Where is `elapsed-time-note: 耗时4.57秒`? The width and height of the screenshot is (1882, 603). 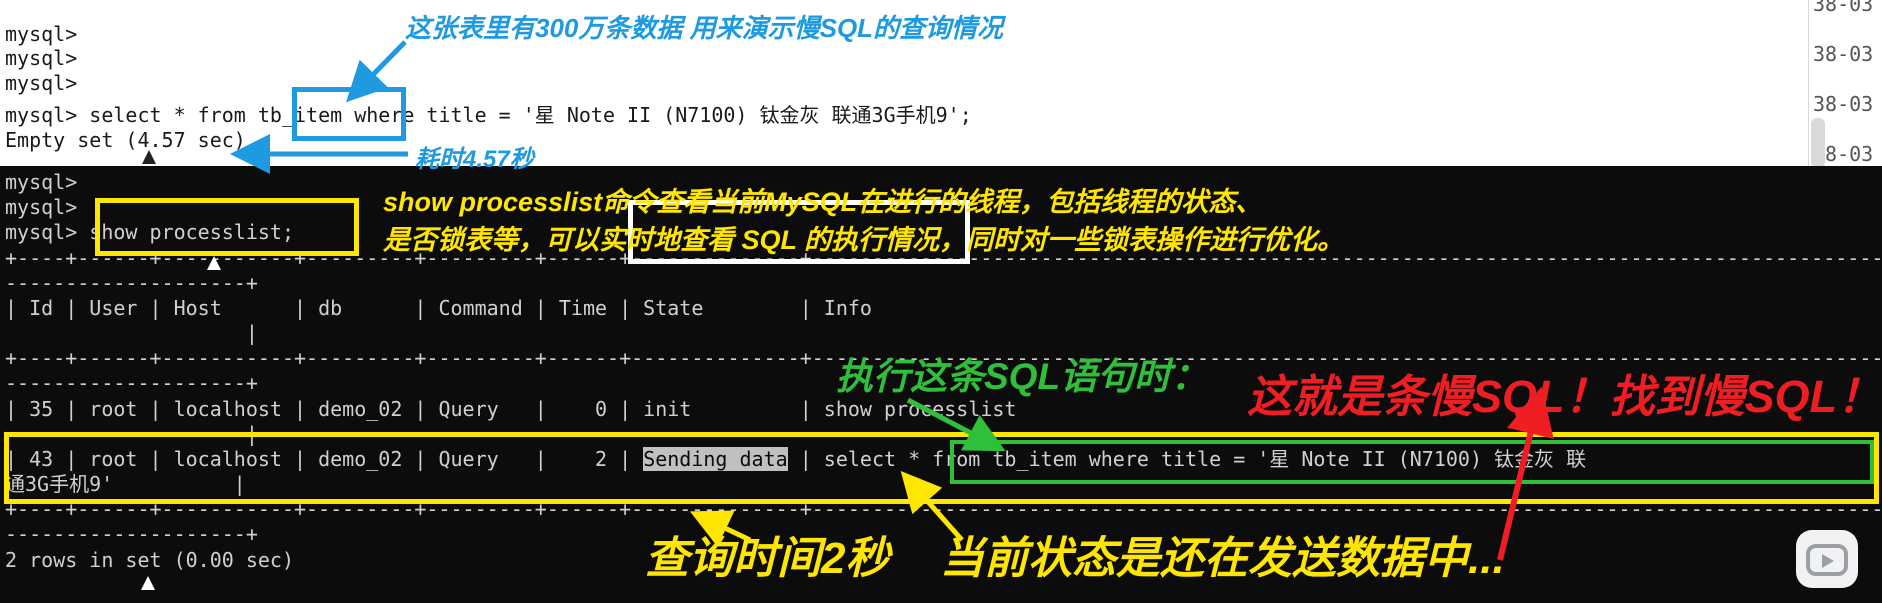 elapsed-time-note: 耗时4.57秒 is located at coordinates (474, 159).